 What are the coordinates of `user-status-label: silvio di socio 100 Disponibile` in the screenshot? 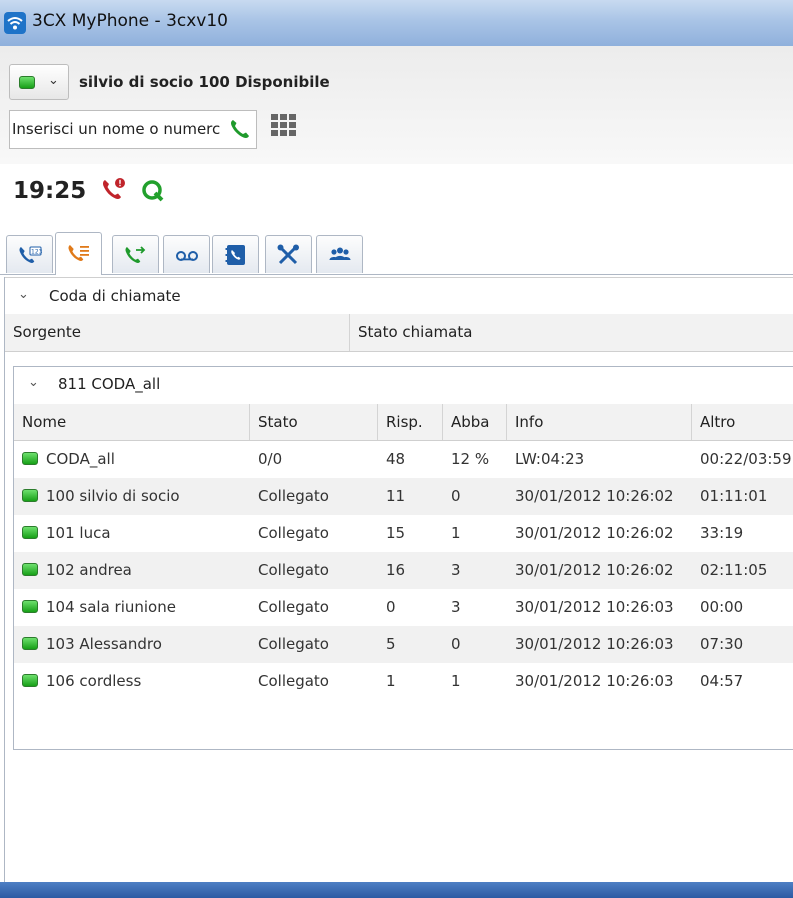 It's located at (204, 82).